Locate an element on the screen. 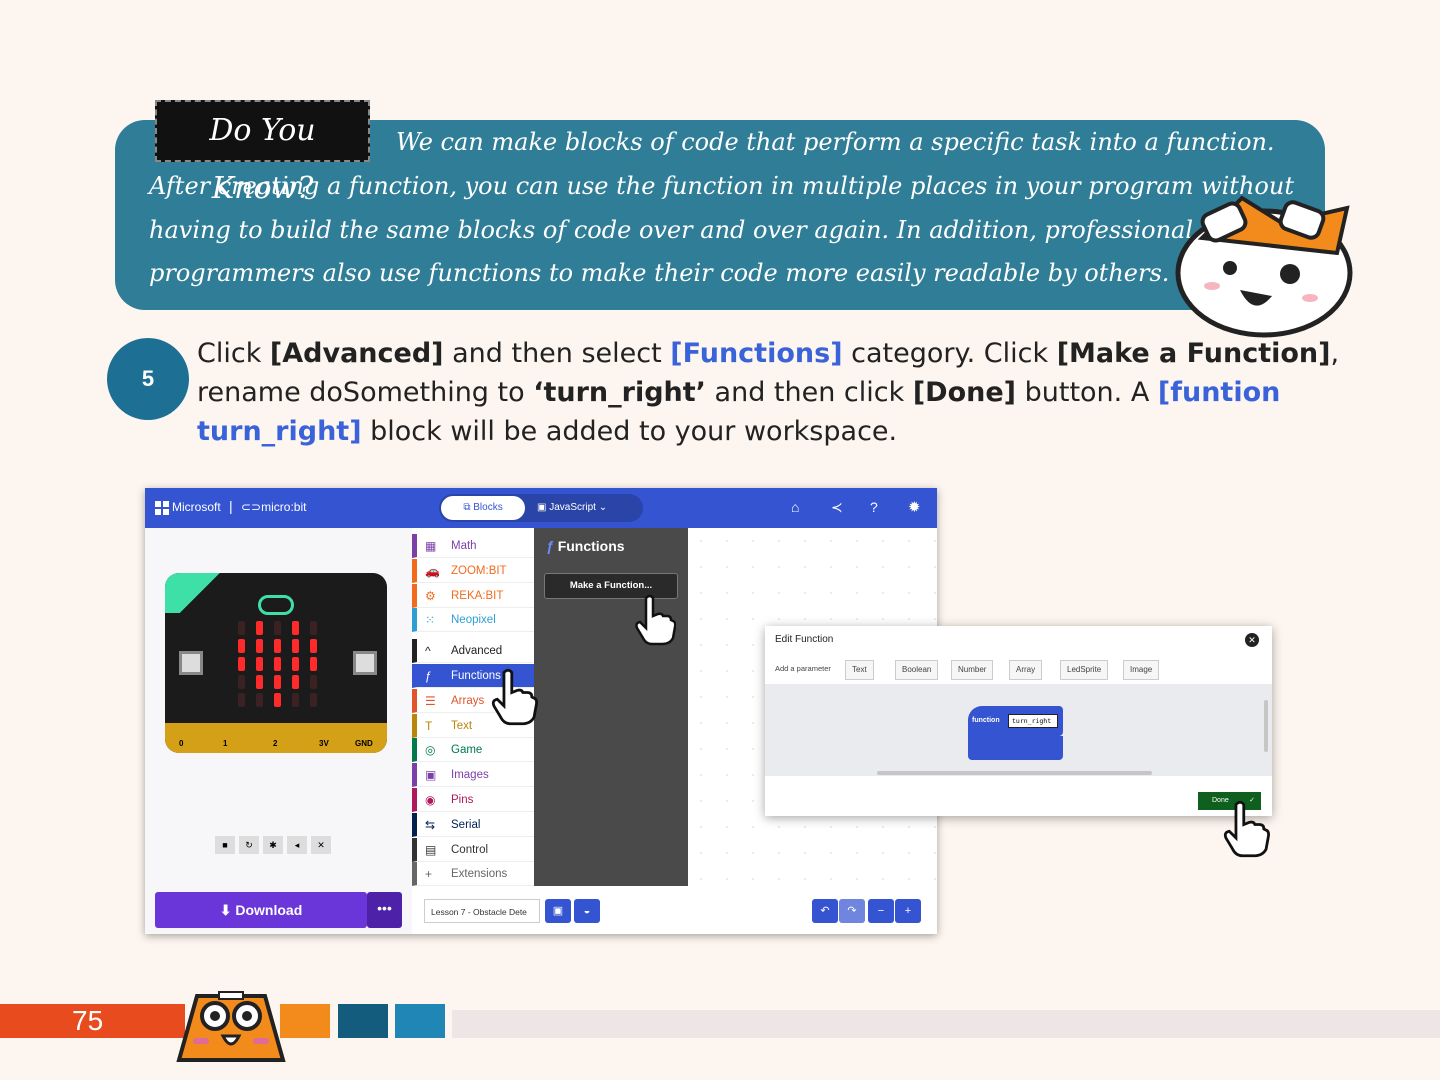 This screenshot has height=1080, width=1440. category-extensions: + Extensions is located at coordinates (473, 874).